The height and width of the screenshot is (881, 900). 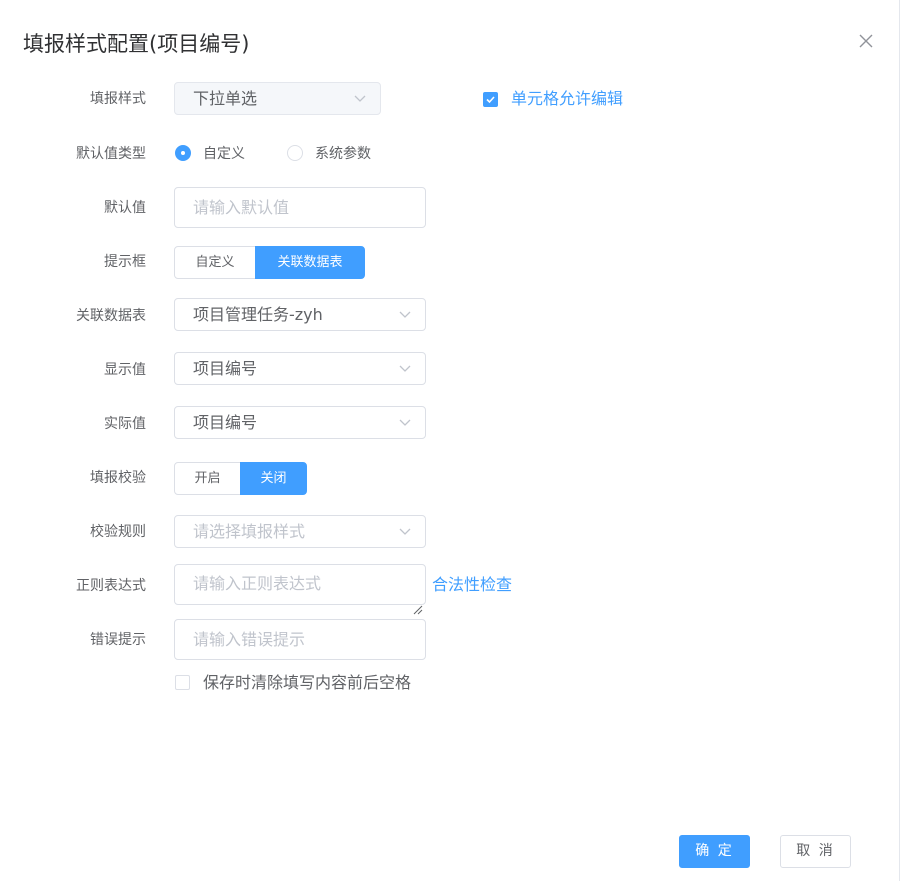 What do you see at coordinates (111, 586) in the screenshot?
I see `regex-label: 正则表达式` at bounding box center [111, 586].